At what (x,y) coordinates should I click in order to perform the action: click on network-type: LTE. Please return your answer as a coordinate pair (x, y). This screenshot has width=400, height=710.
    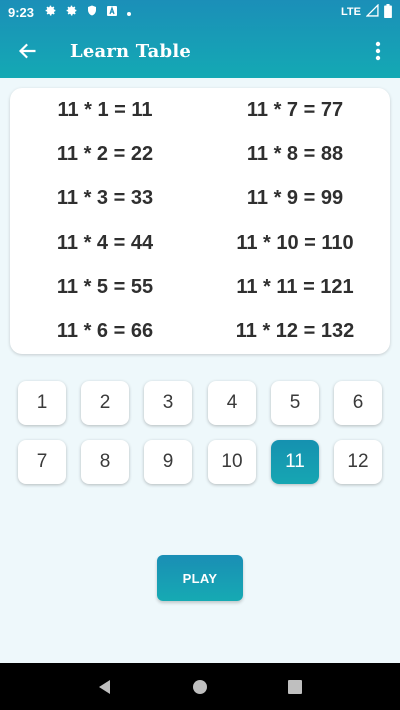
    Looking at the image, I should click on (351, 12).